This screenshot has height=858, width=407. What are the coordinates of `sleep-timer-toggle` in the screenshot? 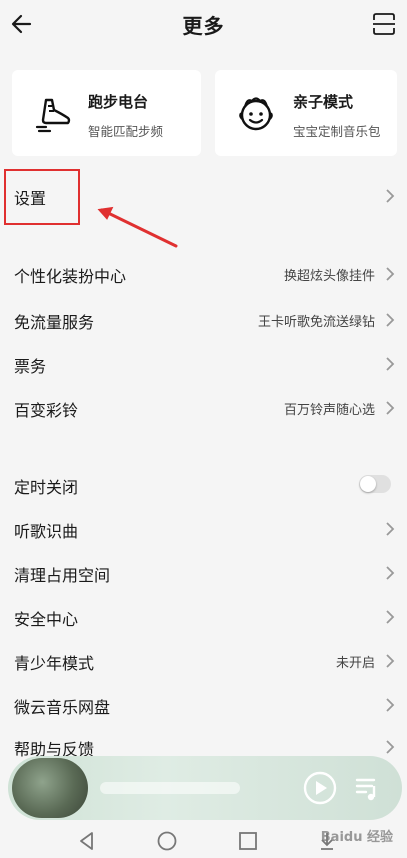 It's located at (375, 484).